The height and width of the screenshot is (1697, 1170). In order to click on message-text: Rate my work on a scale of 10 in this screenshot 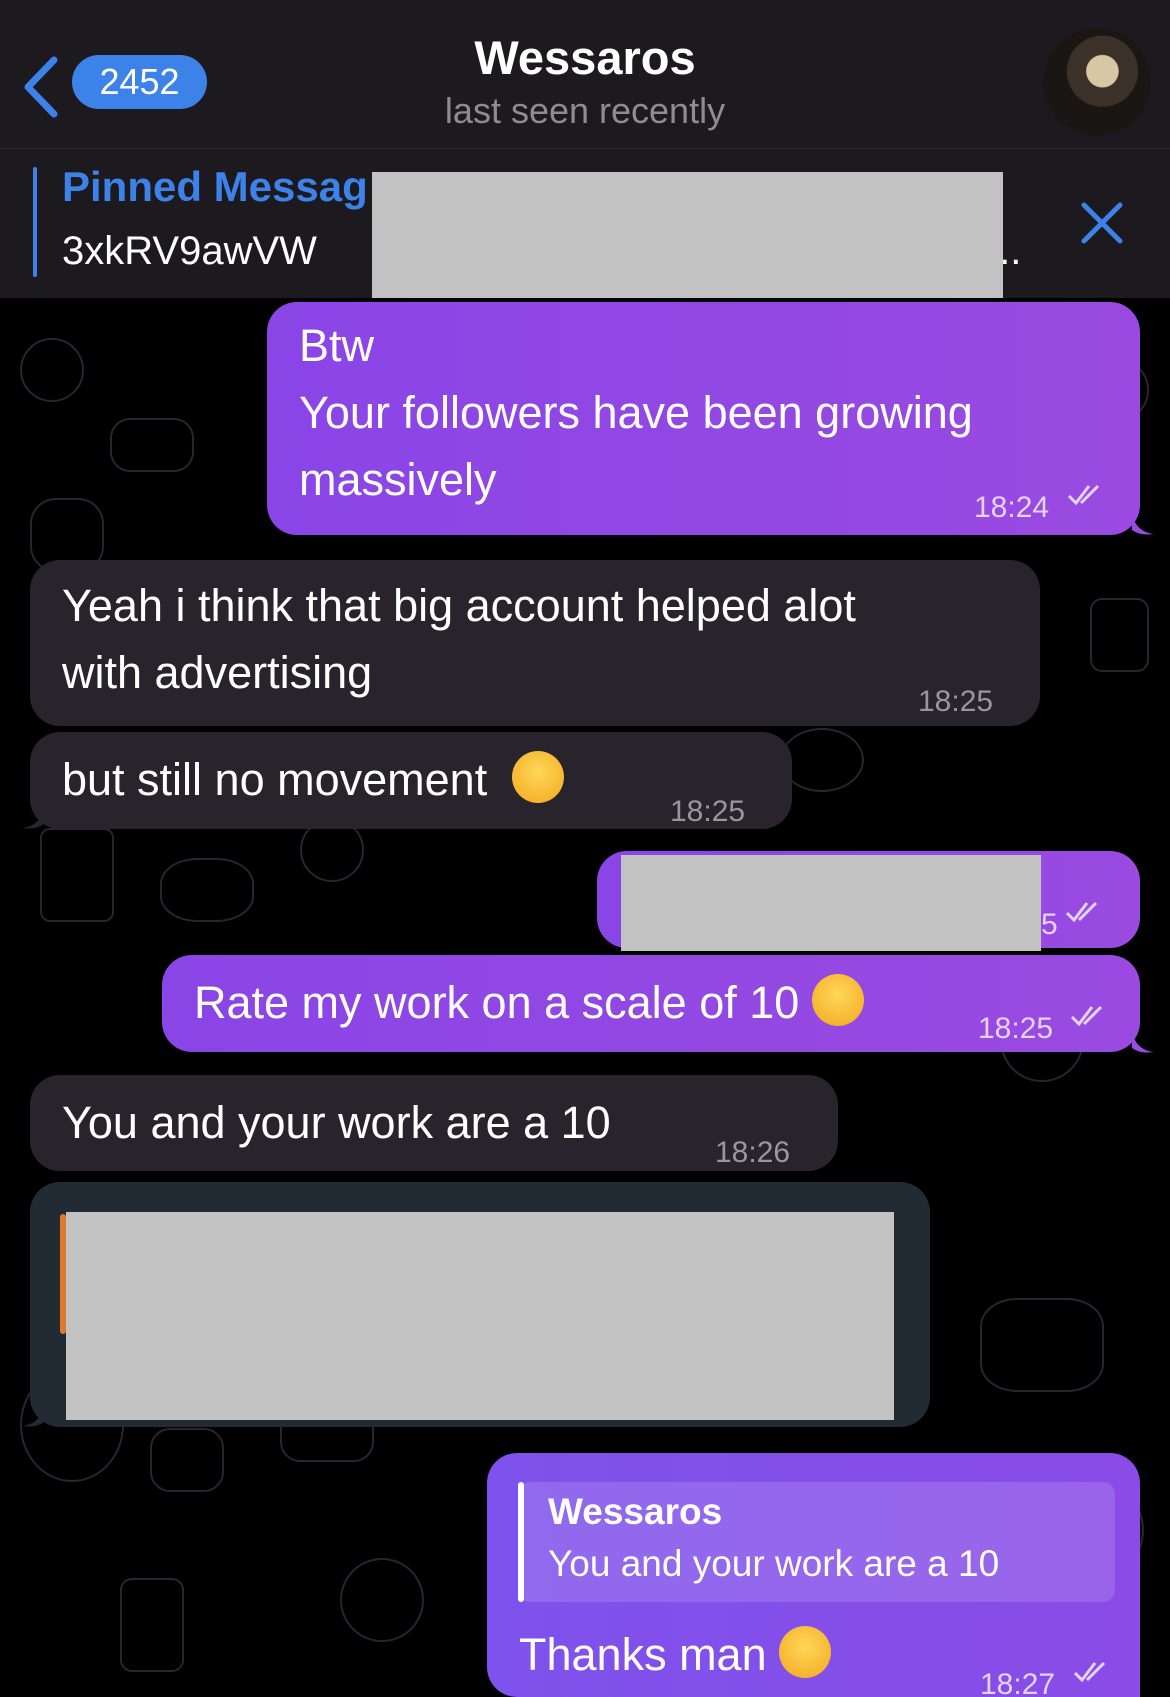, I will do `click(529, 1003)`.